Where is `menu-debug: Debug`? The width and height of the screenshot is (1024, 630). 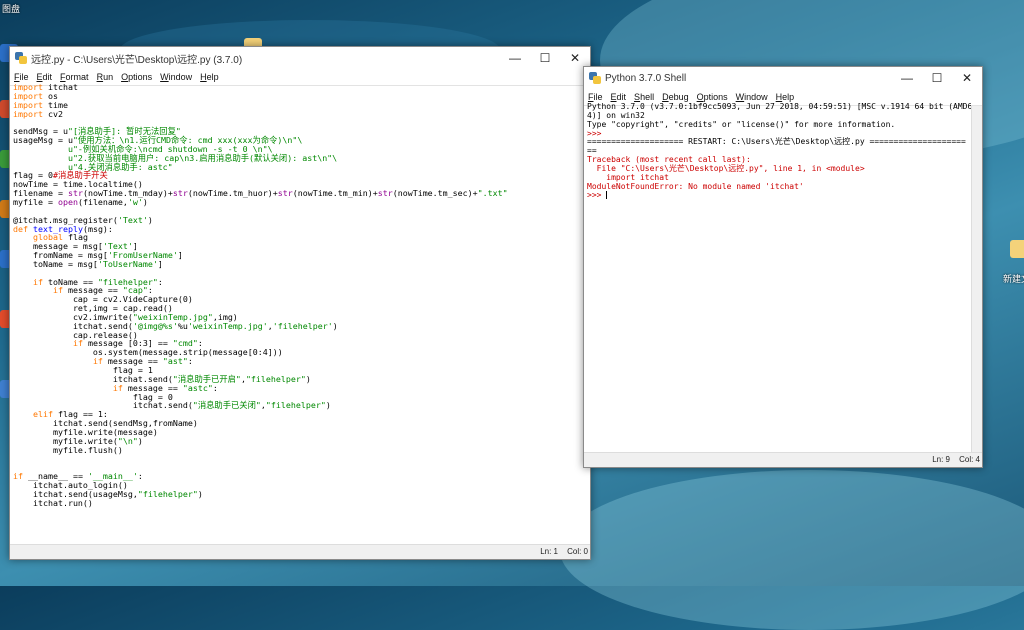
menu-debug: Debug is located at coordinates (675, 97).